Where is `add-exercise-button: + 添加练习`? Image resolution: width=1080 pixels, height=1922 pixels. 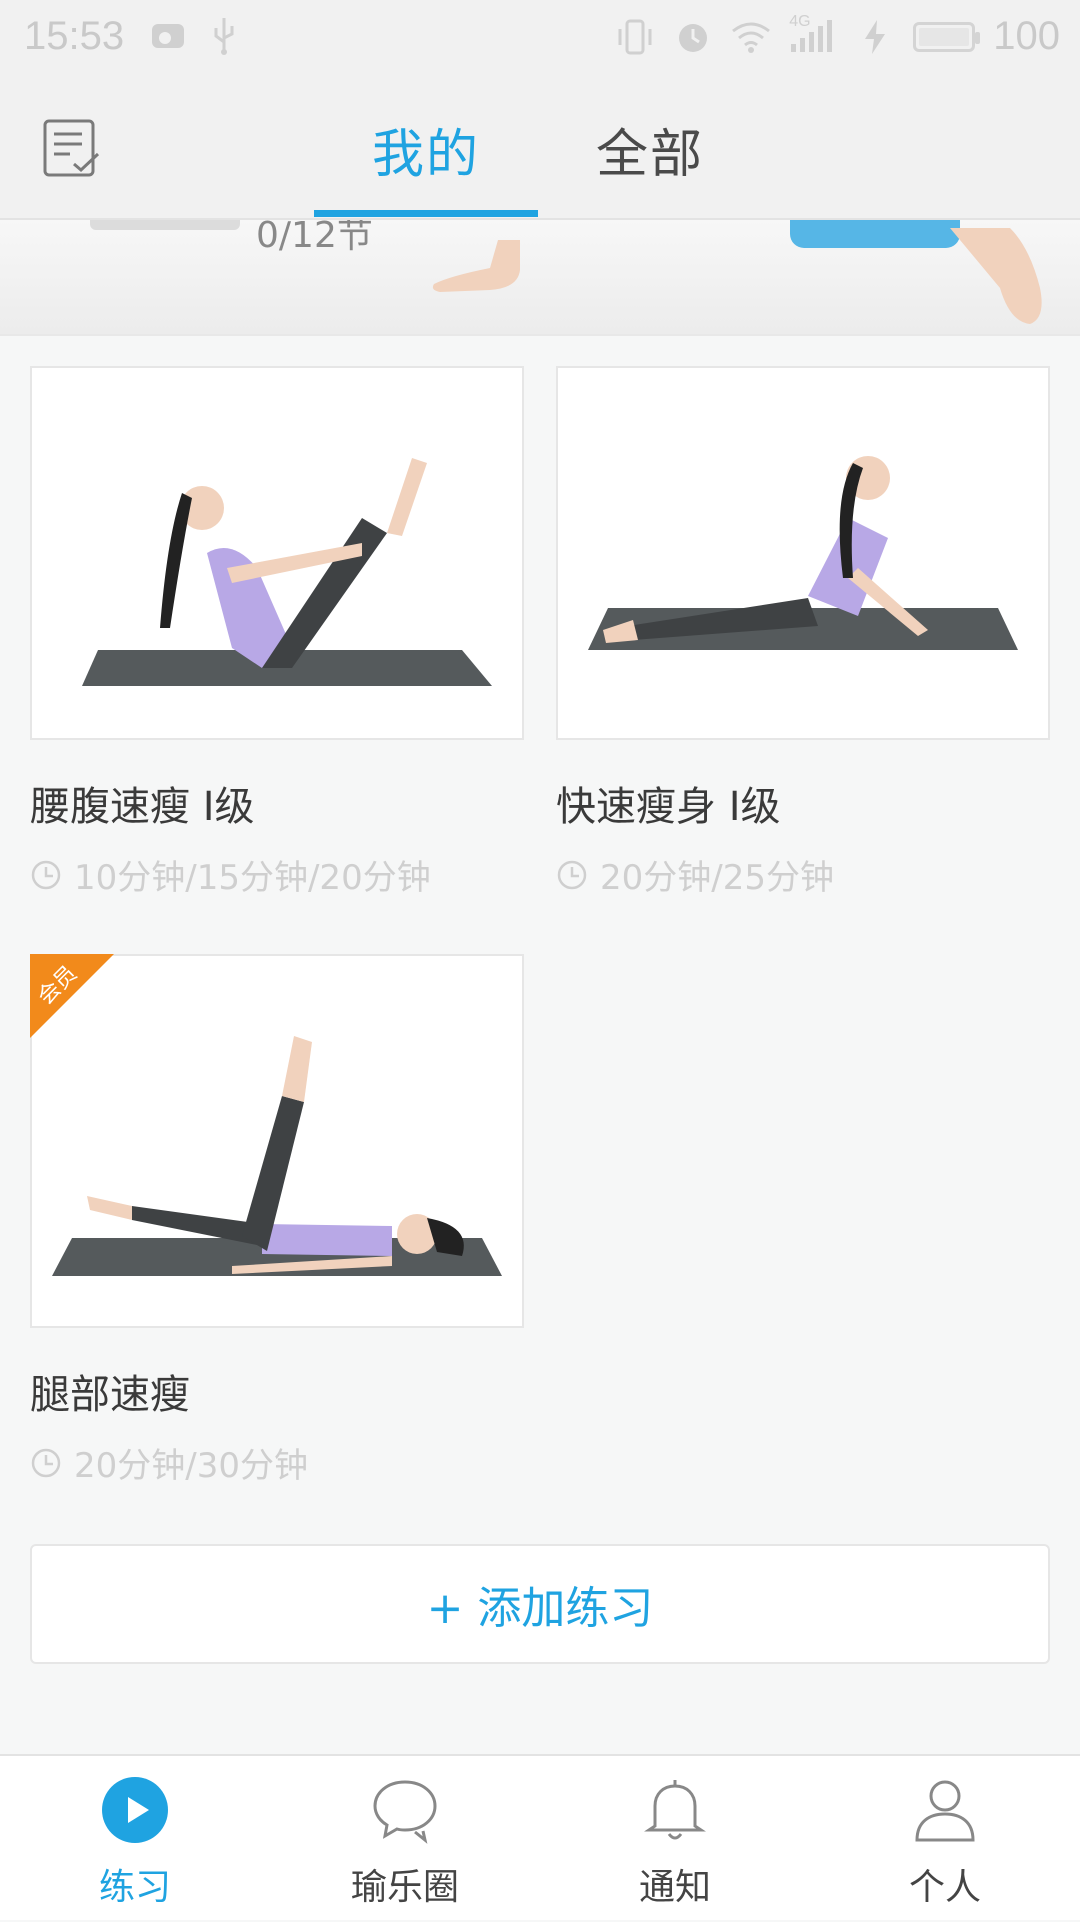 add-exercise-button: + 添加练习 is located at coordinates (540, 1604).